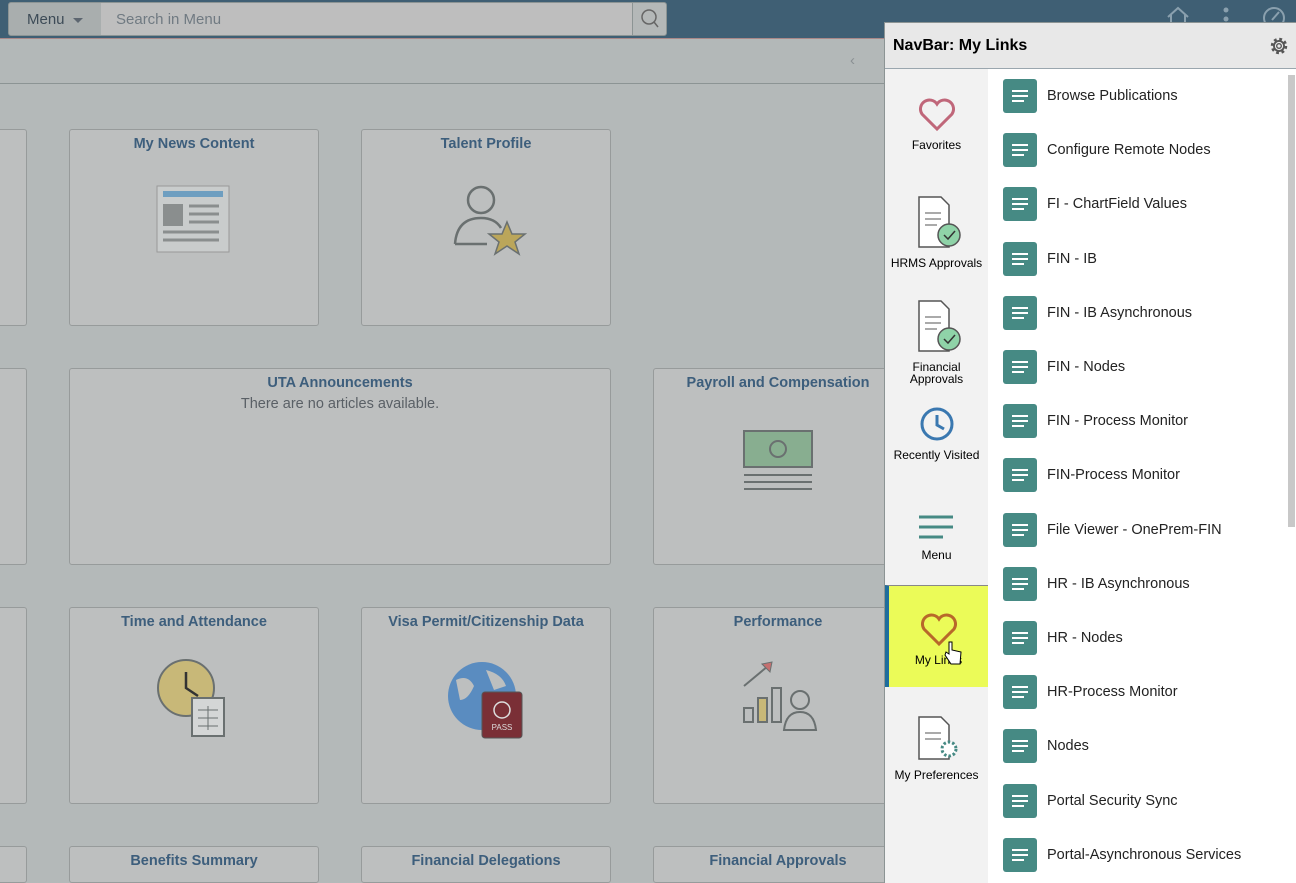 Image resolution: width=1296 pixels, height=883 pixels. What do you see at coordinates (778, 622) in the screenshot?
I see `tile-title: Performance` at bounding box center [778, 622].